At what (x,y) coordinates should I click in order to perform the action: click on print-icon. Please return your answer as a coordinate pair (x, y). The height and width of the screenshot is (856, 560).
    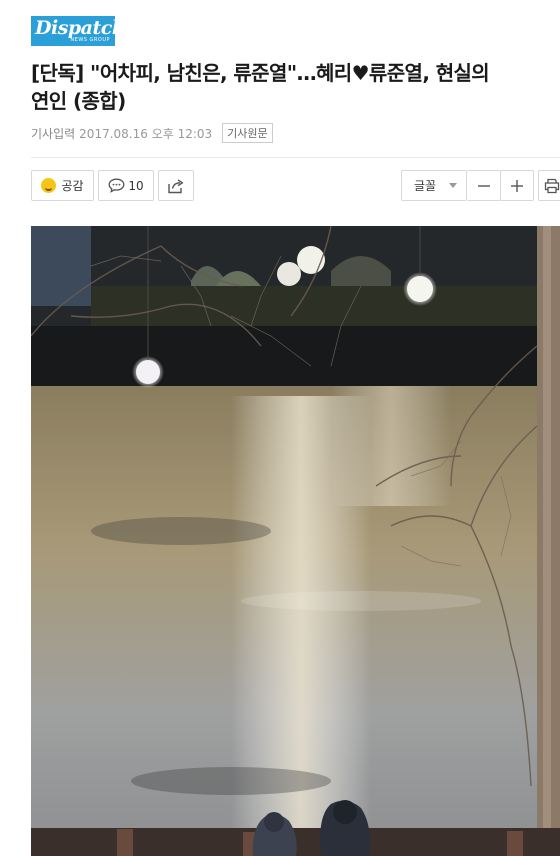
    Looking at the image, I should click on (552, 185).